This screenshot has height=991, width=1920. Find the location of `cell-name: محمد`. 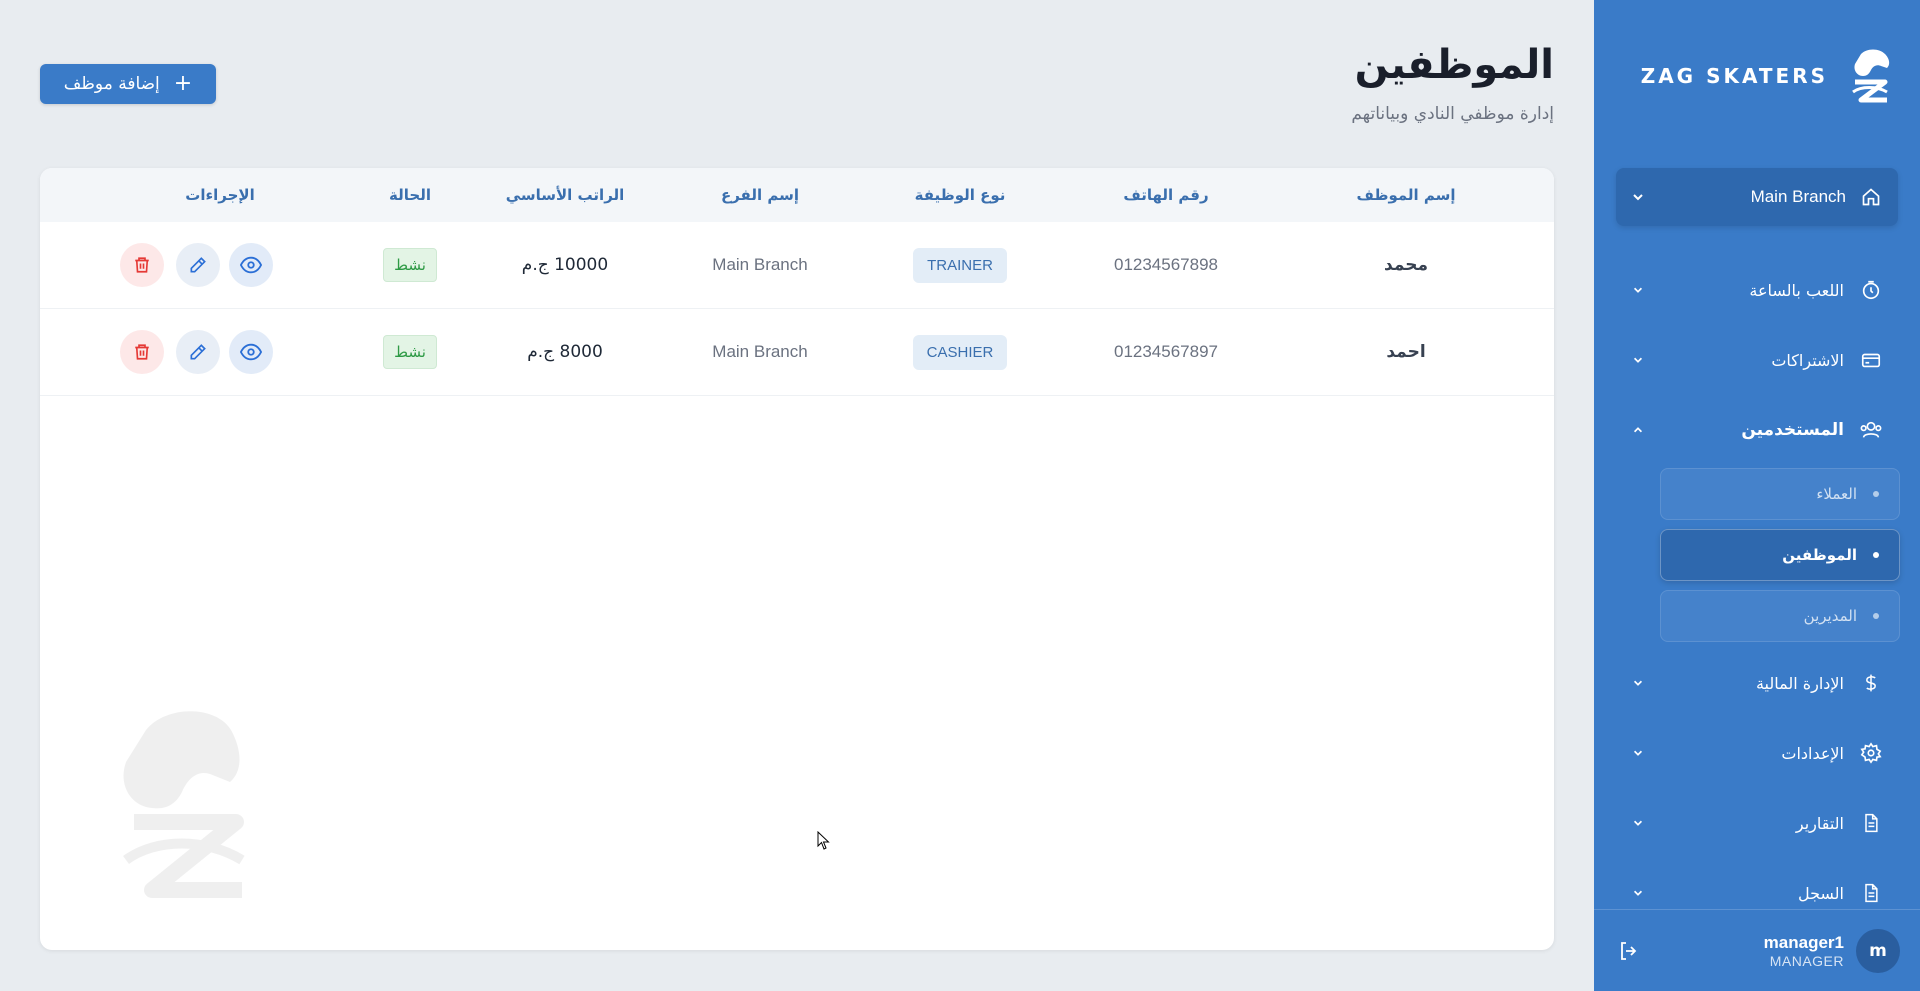

cell-name: محمد is located at coordinates (1406, 265).